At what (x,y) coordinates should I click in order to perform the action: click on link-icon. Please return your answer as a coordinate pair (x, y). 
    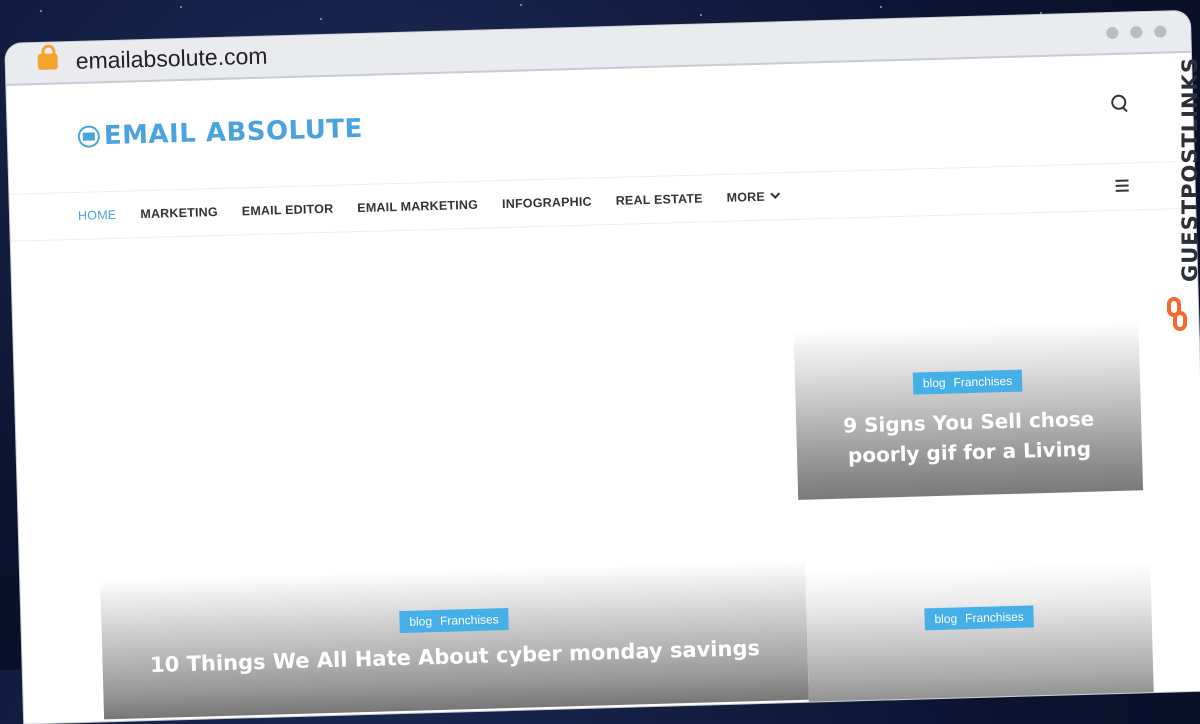
    Looking at the image, I should click on (1177, 315).